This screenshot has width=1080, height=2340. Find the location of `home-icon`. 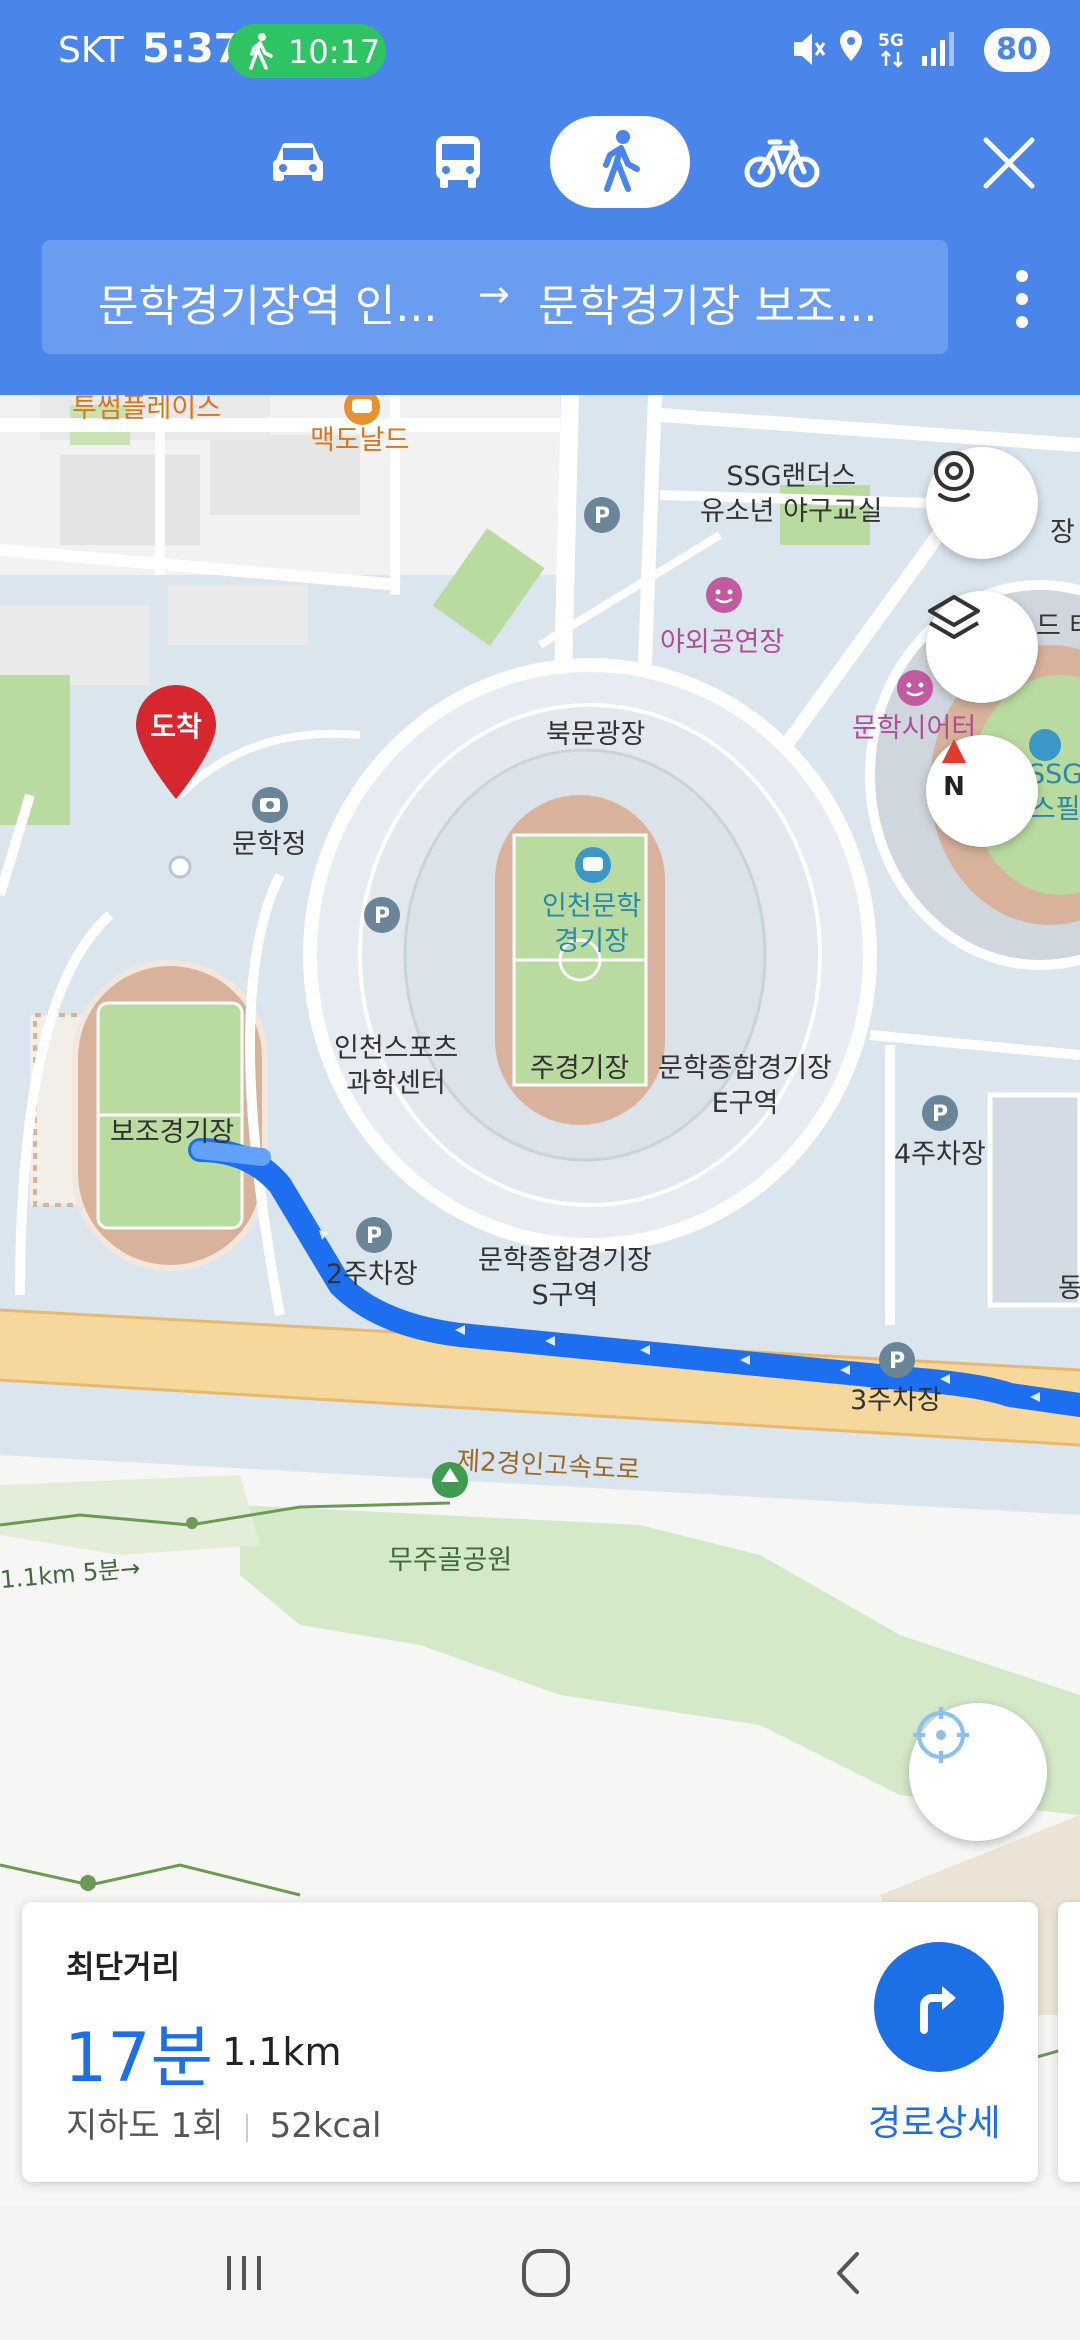

home-icon is located at coordinates (546, 2272).